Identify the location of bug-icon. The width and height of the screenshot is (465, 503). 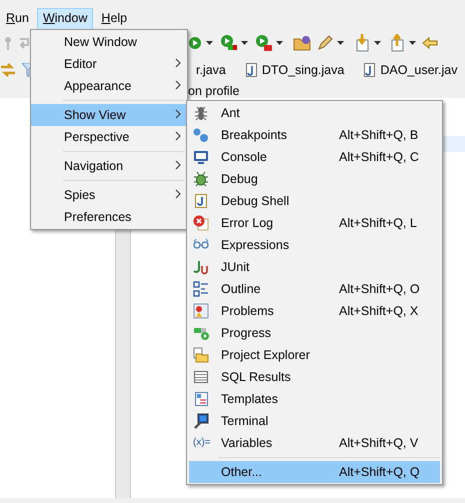
(201, 179).